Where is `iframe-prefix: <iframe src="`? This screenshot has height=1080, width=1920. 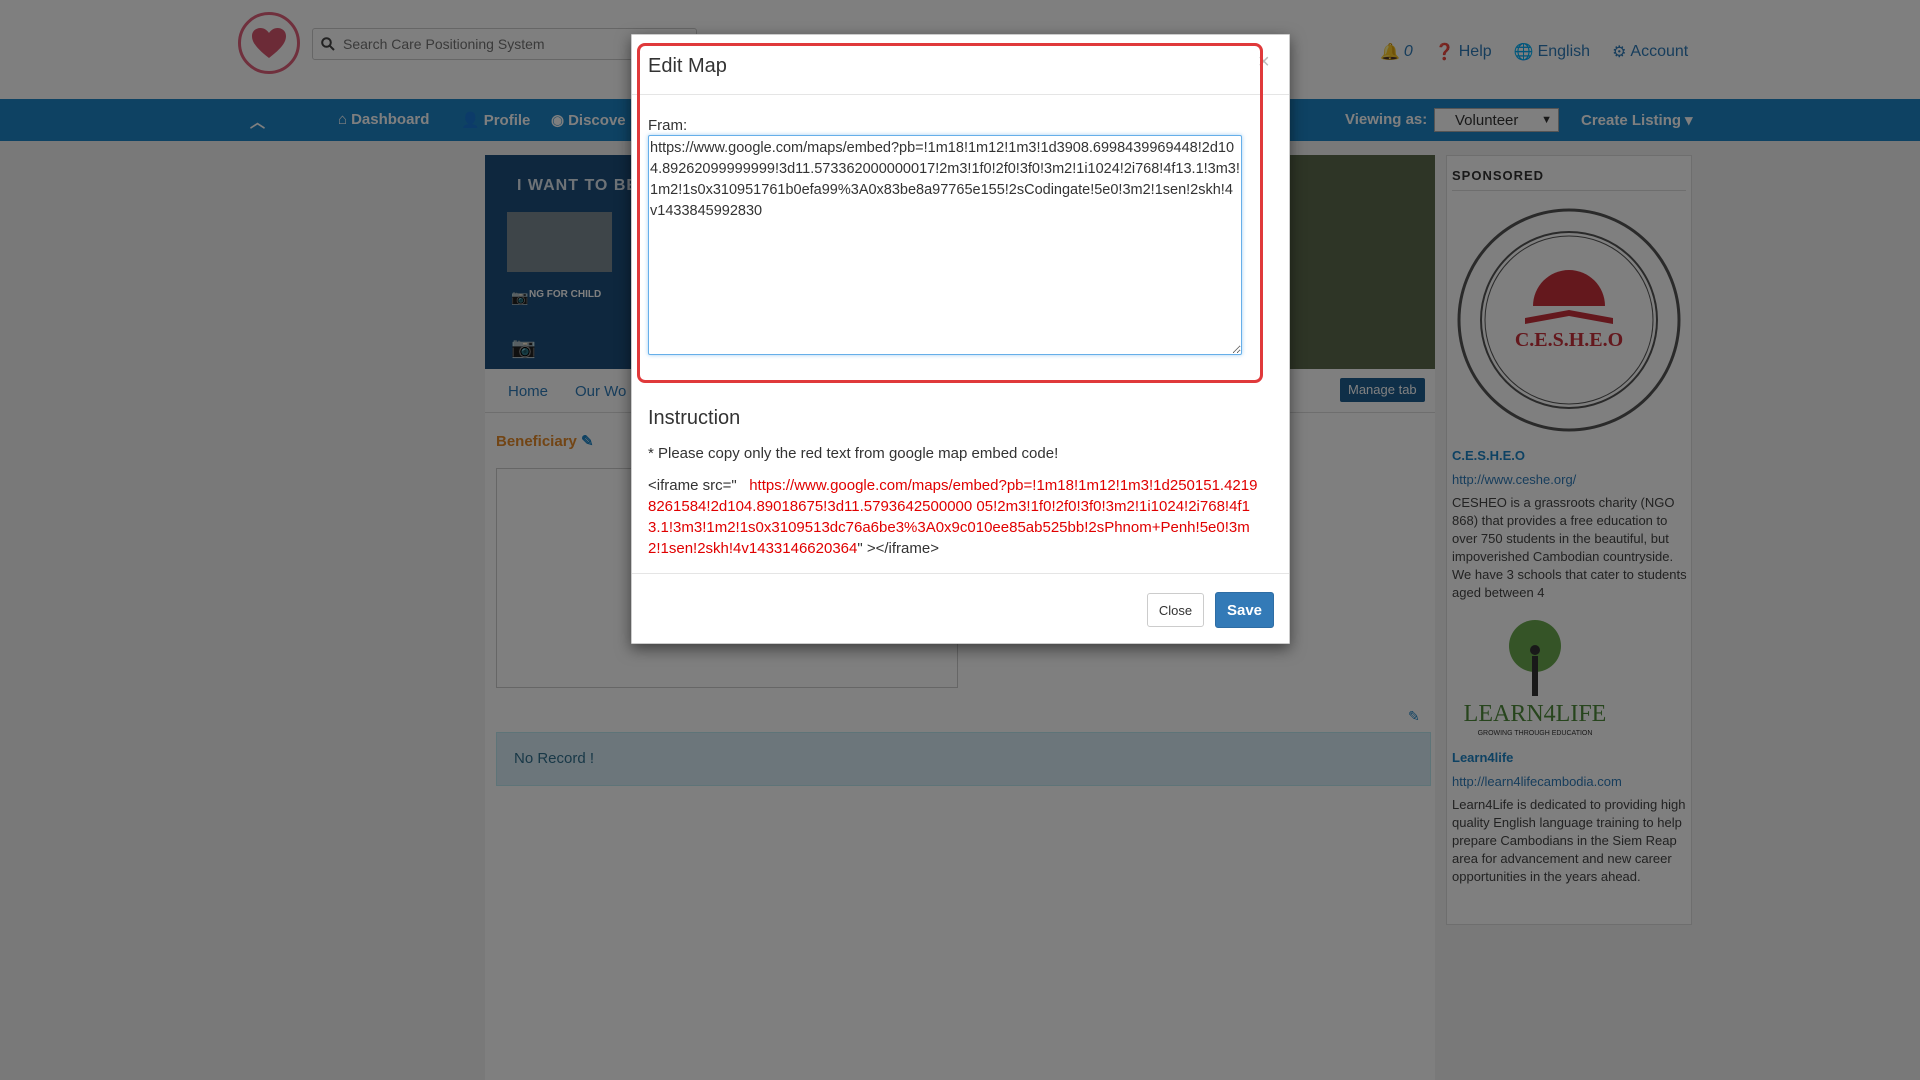 iframe-prefix: <iframe src=" is located at coordinates (692, 485).